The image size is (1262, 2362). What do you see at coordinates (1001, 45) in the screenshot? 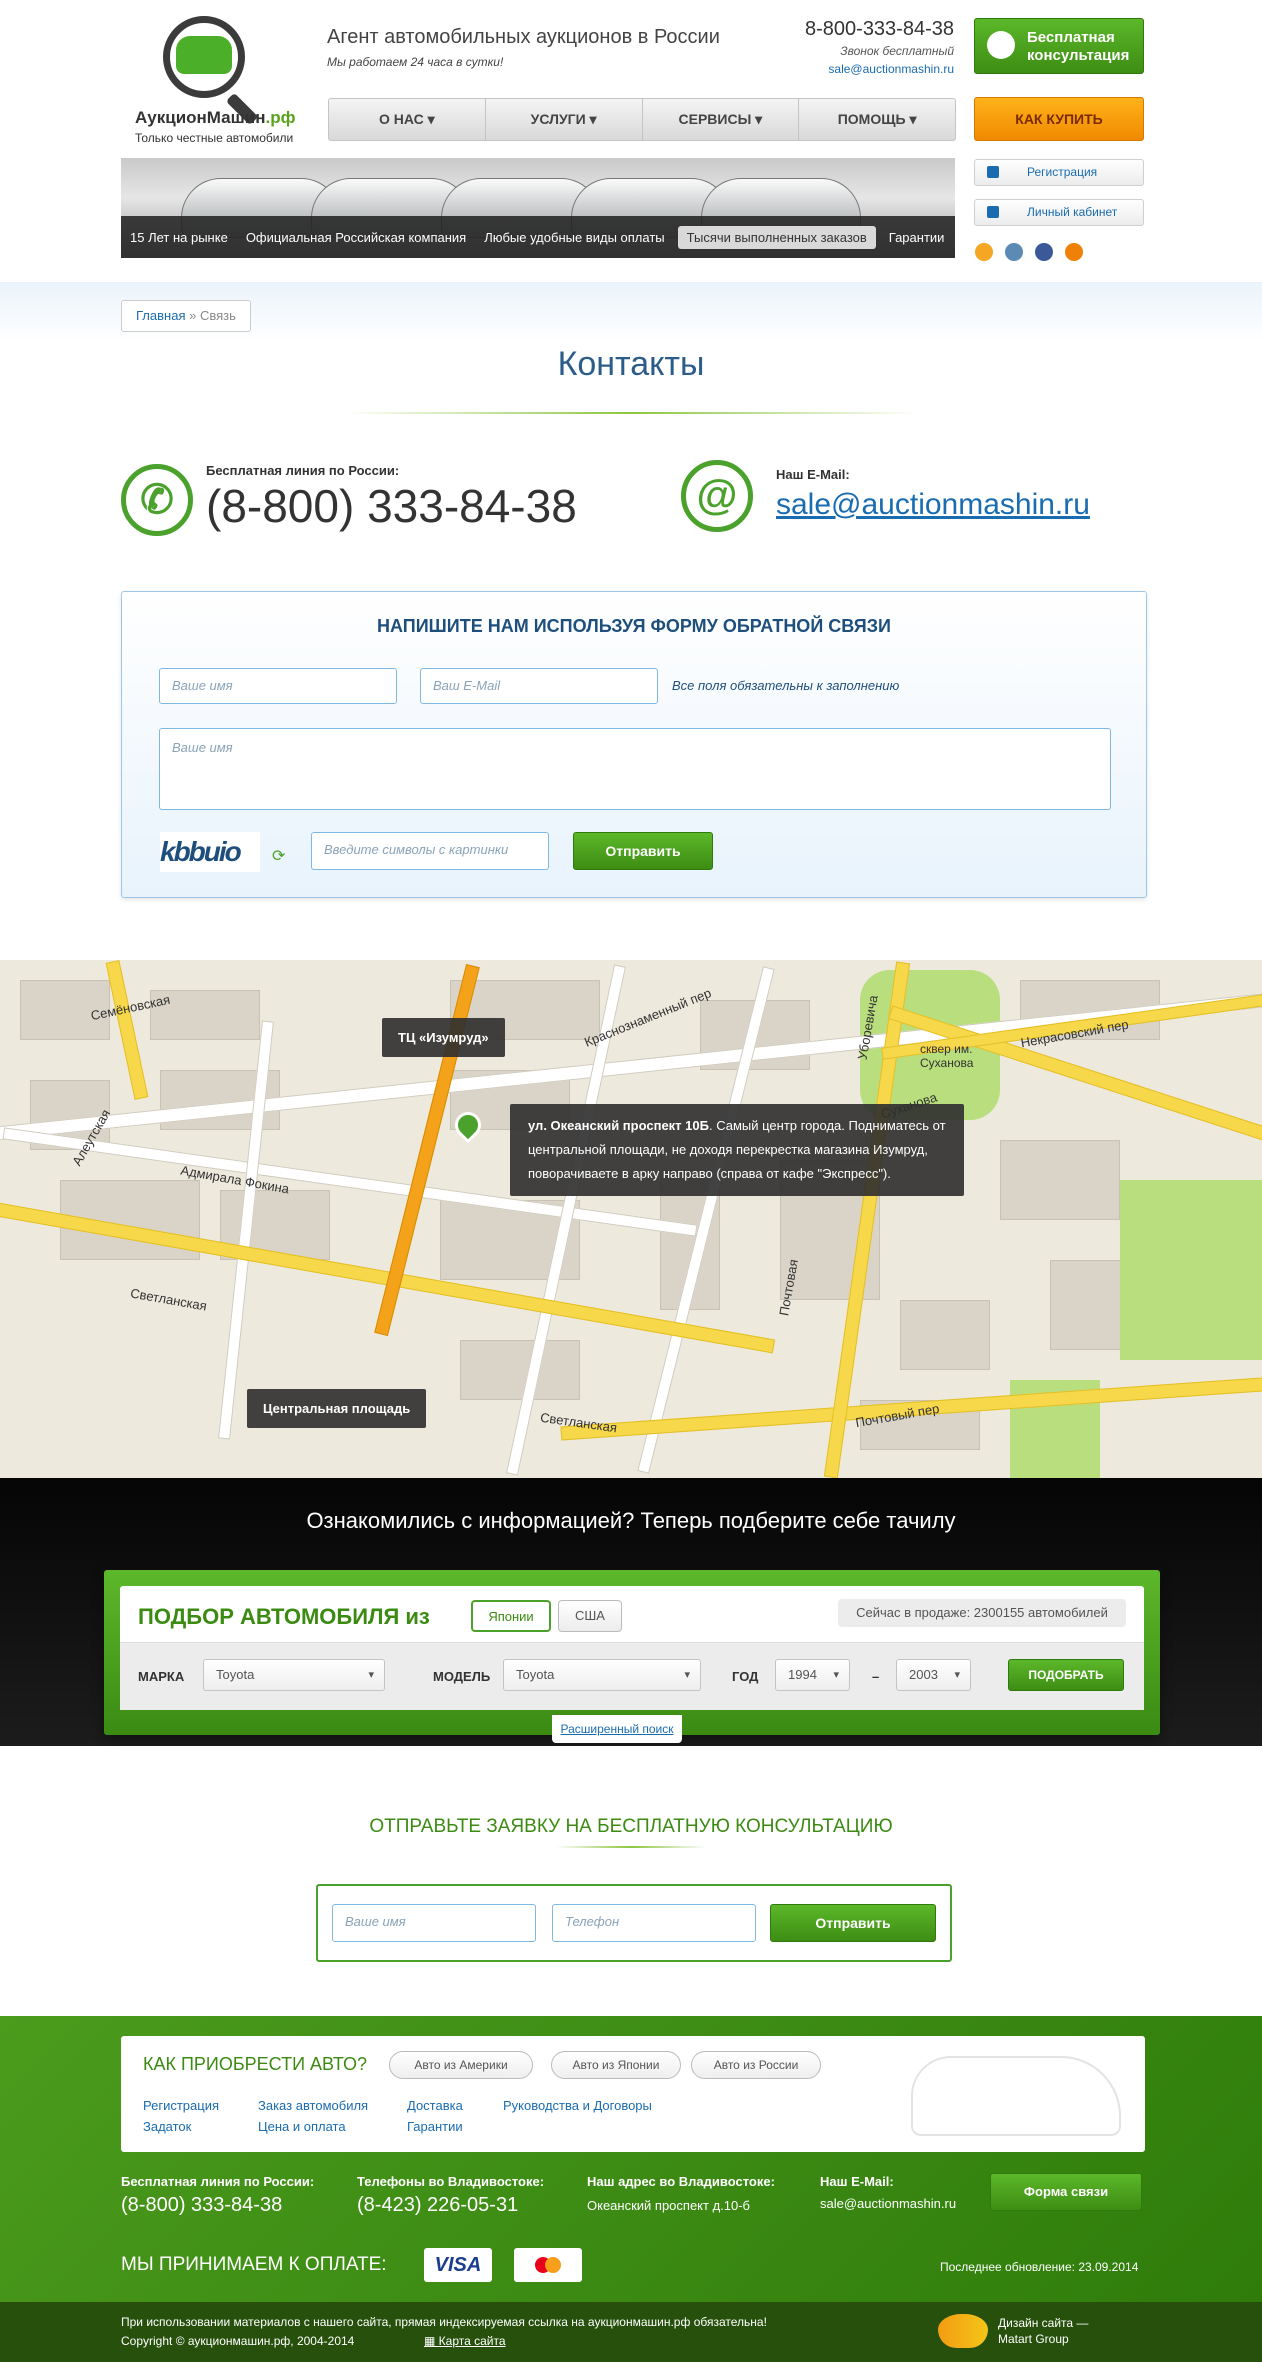
I see `operator-icon` at bounding box center [1001, 45].